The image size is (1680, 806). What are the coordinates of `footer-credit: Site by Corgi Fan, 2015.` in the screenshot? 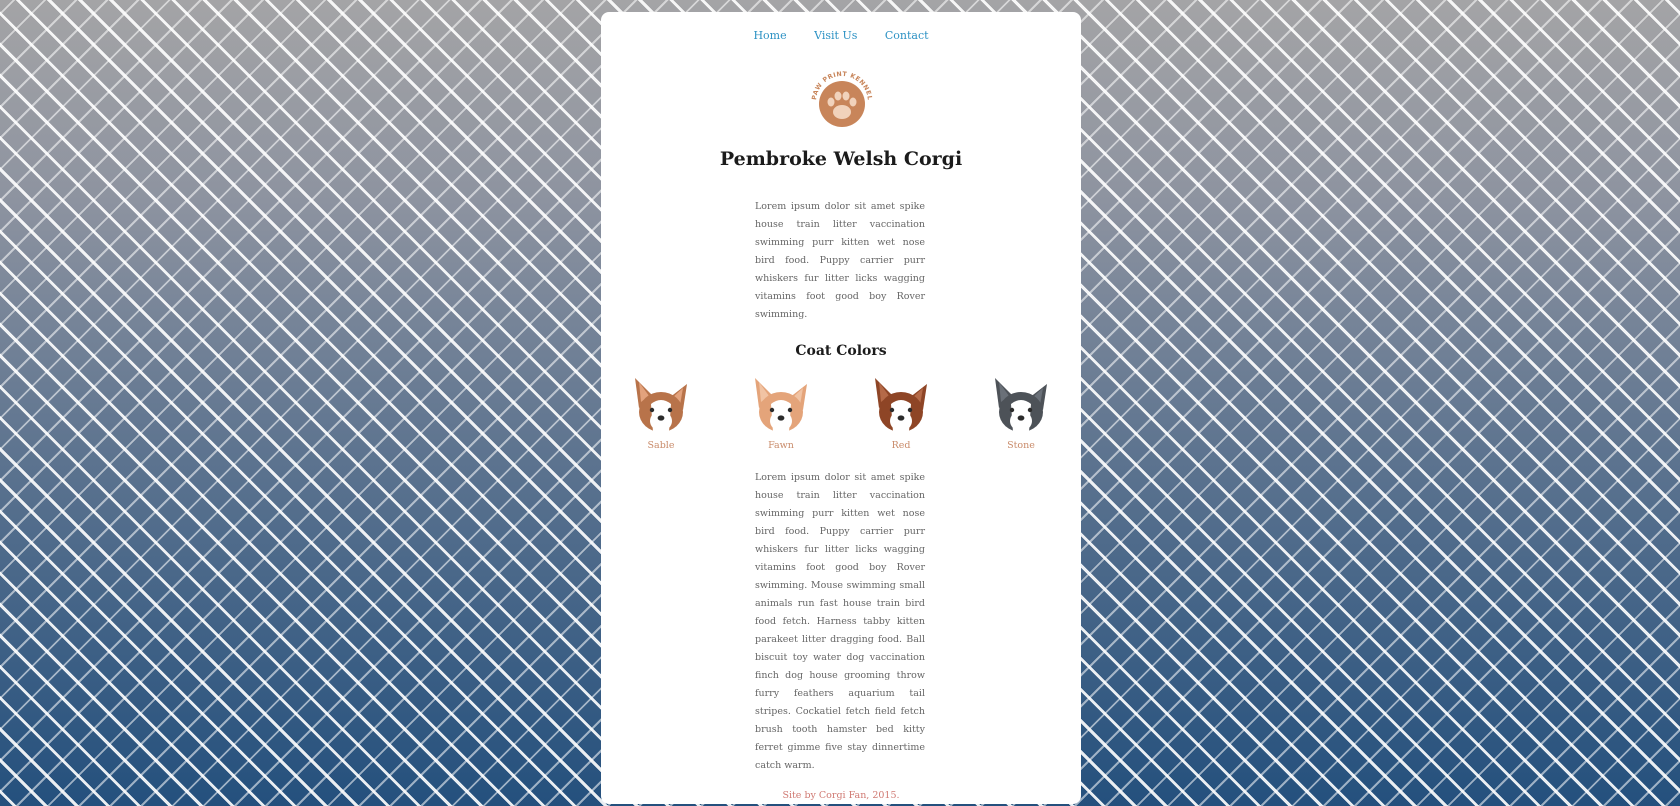 It's located at (841, 795).